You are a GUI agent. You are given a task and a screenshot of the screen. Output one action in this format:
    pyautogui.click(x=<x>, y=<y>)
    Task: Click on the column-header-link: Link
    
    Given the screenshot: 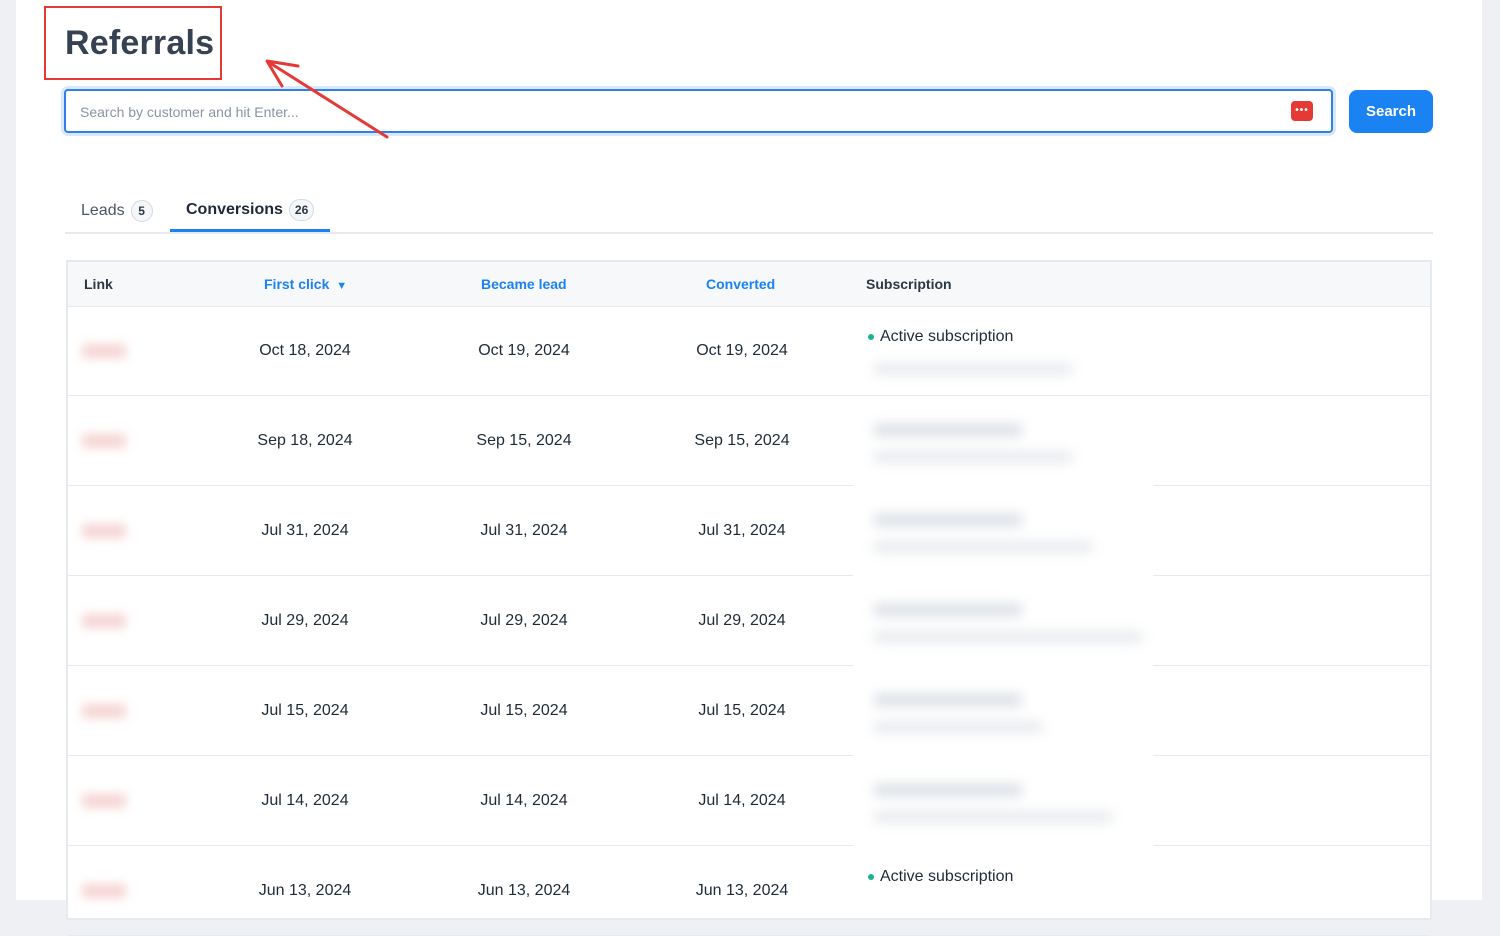 What is the action you would take?
    pyautogui.click(x=98, y=284)
    